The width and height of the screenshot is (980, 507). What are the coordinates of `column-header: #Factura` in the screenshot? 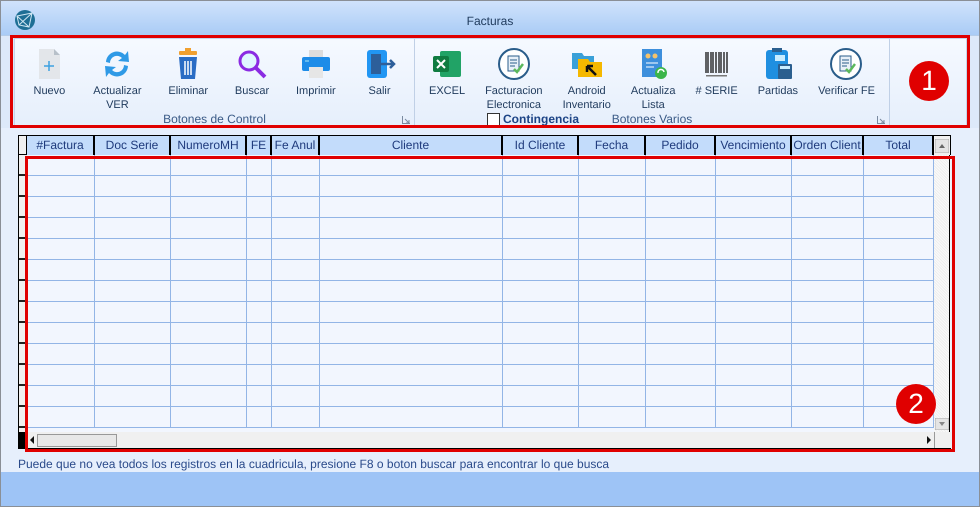 It's located at (61, 145).